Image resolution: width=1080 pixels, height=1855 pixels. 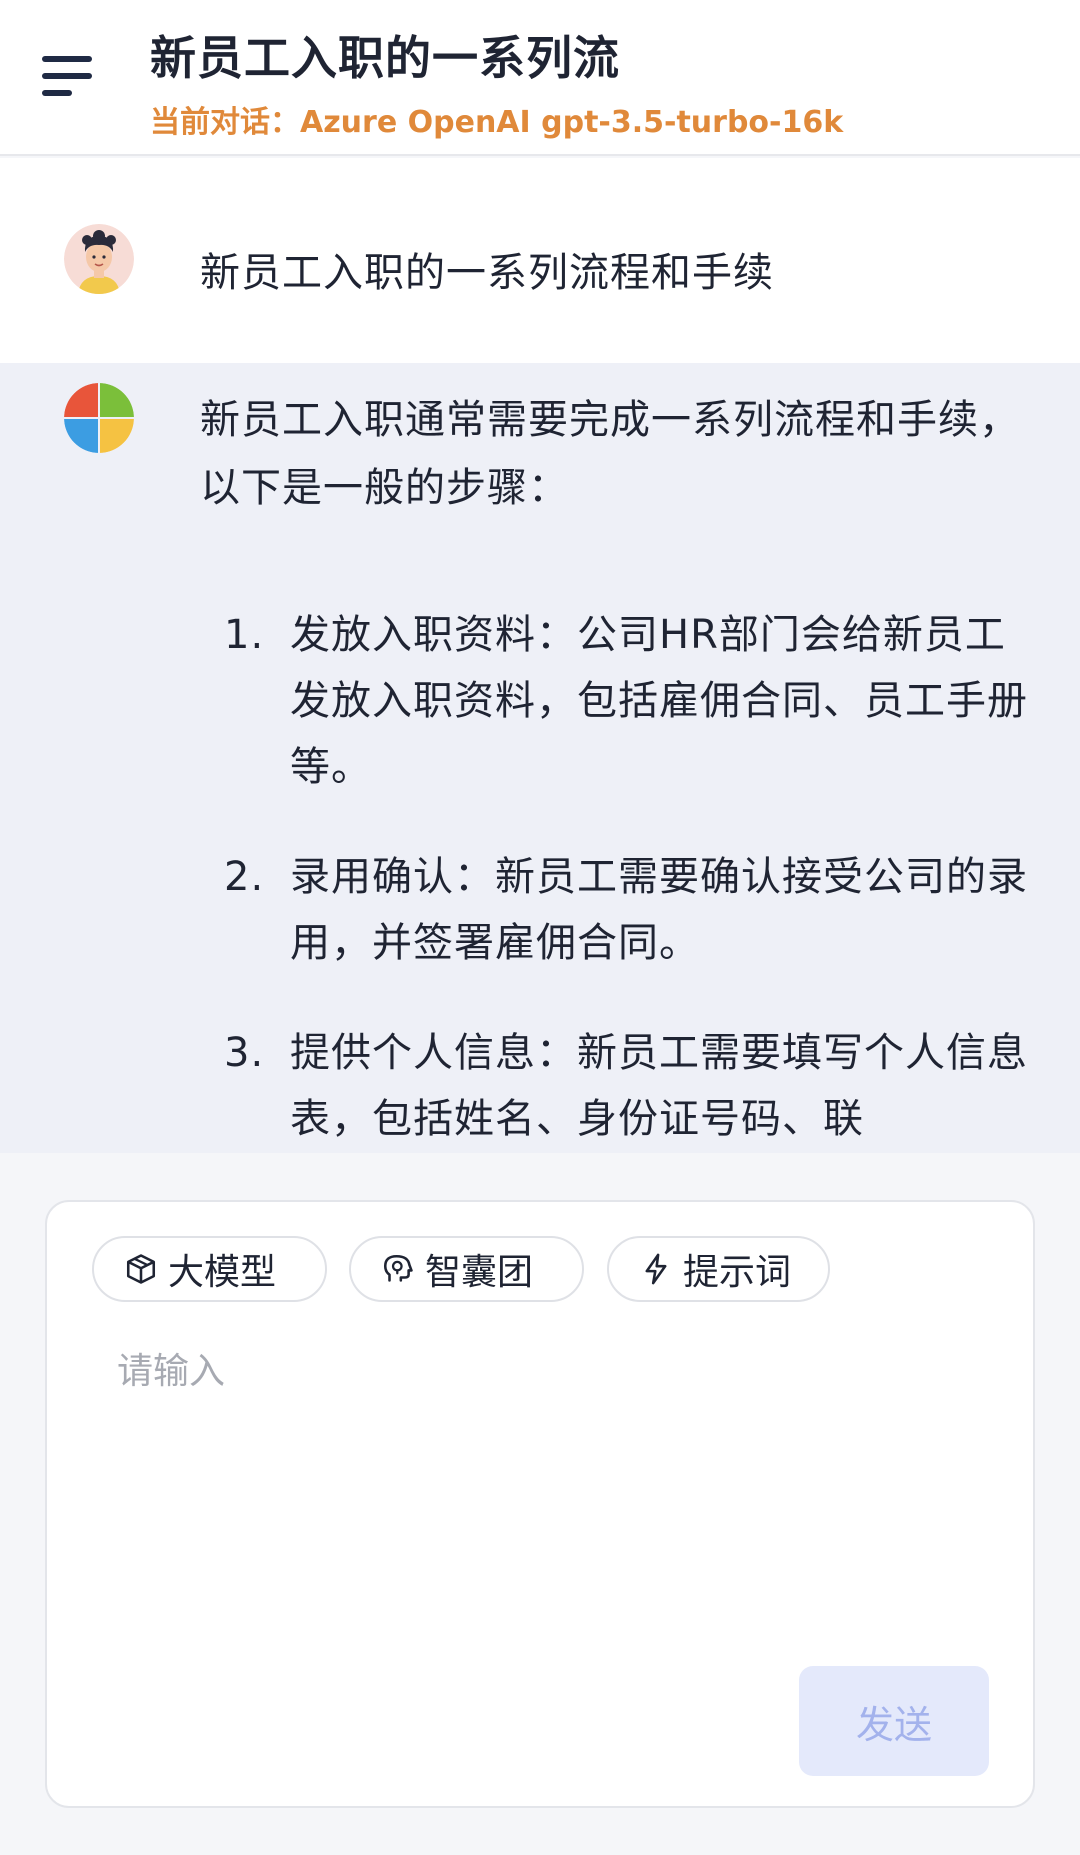 What do you see at coordinates (737, 1272) in the screenshot?
I see `prompts-chip-label: 提示词` at bounding box center [737, 1272].